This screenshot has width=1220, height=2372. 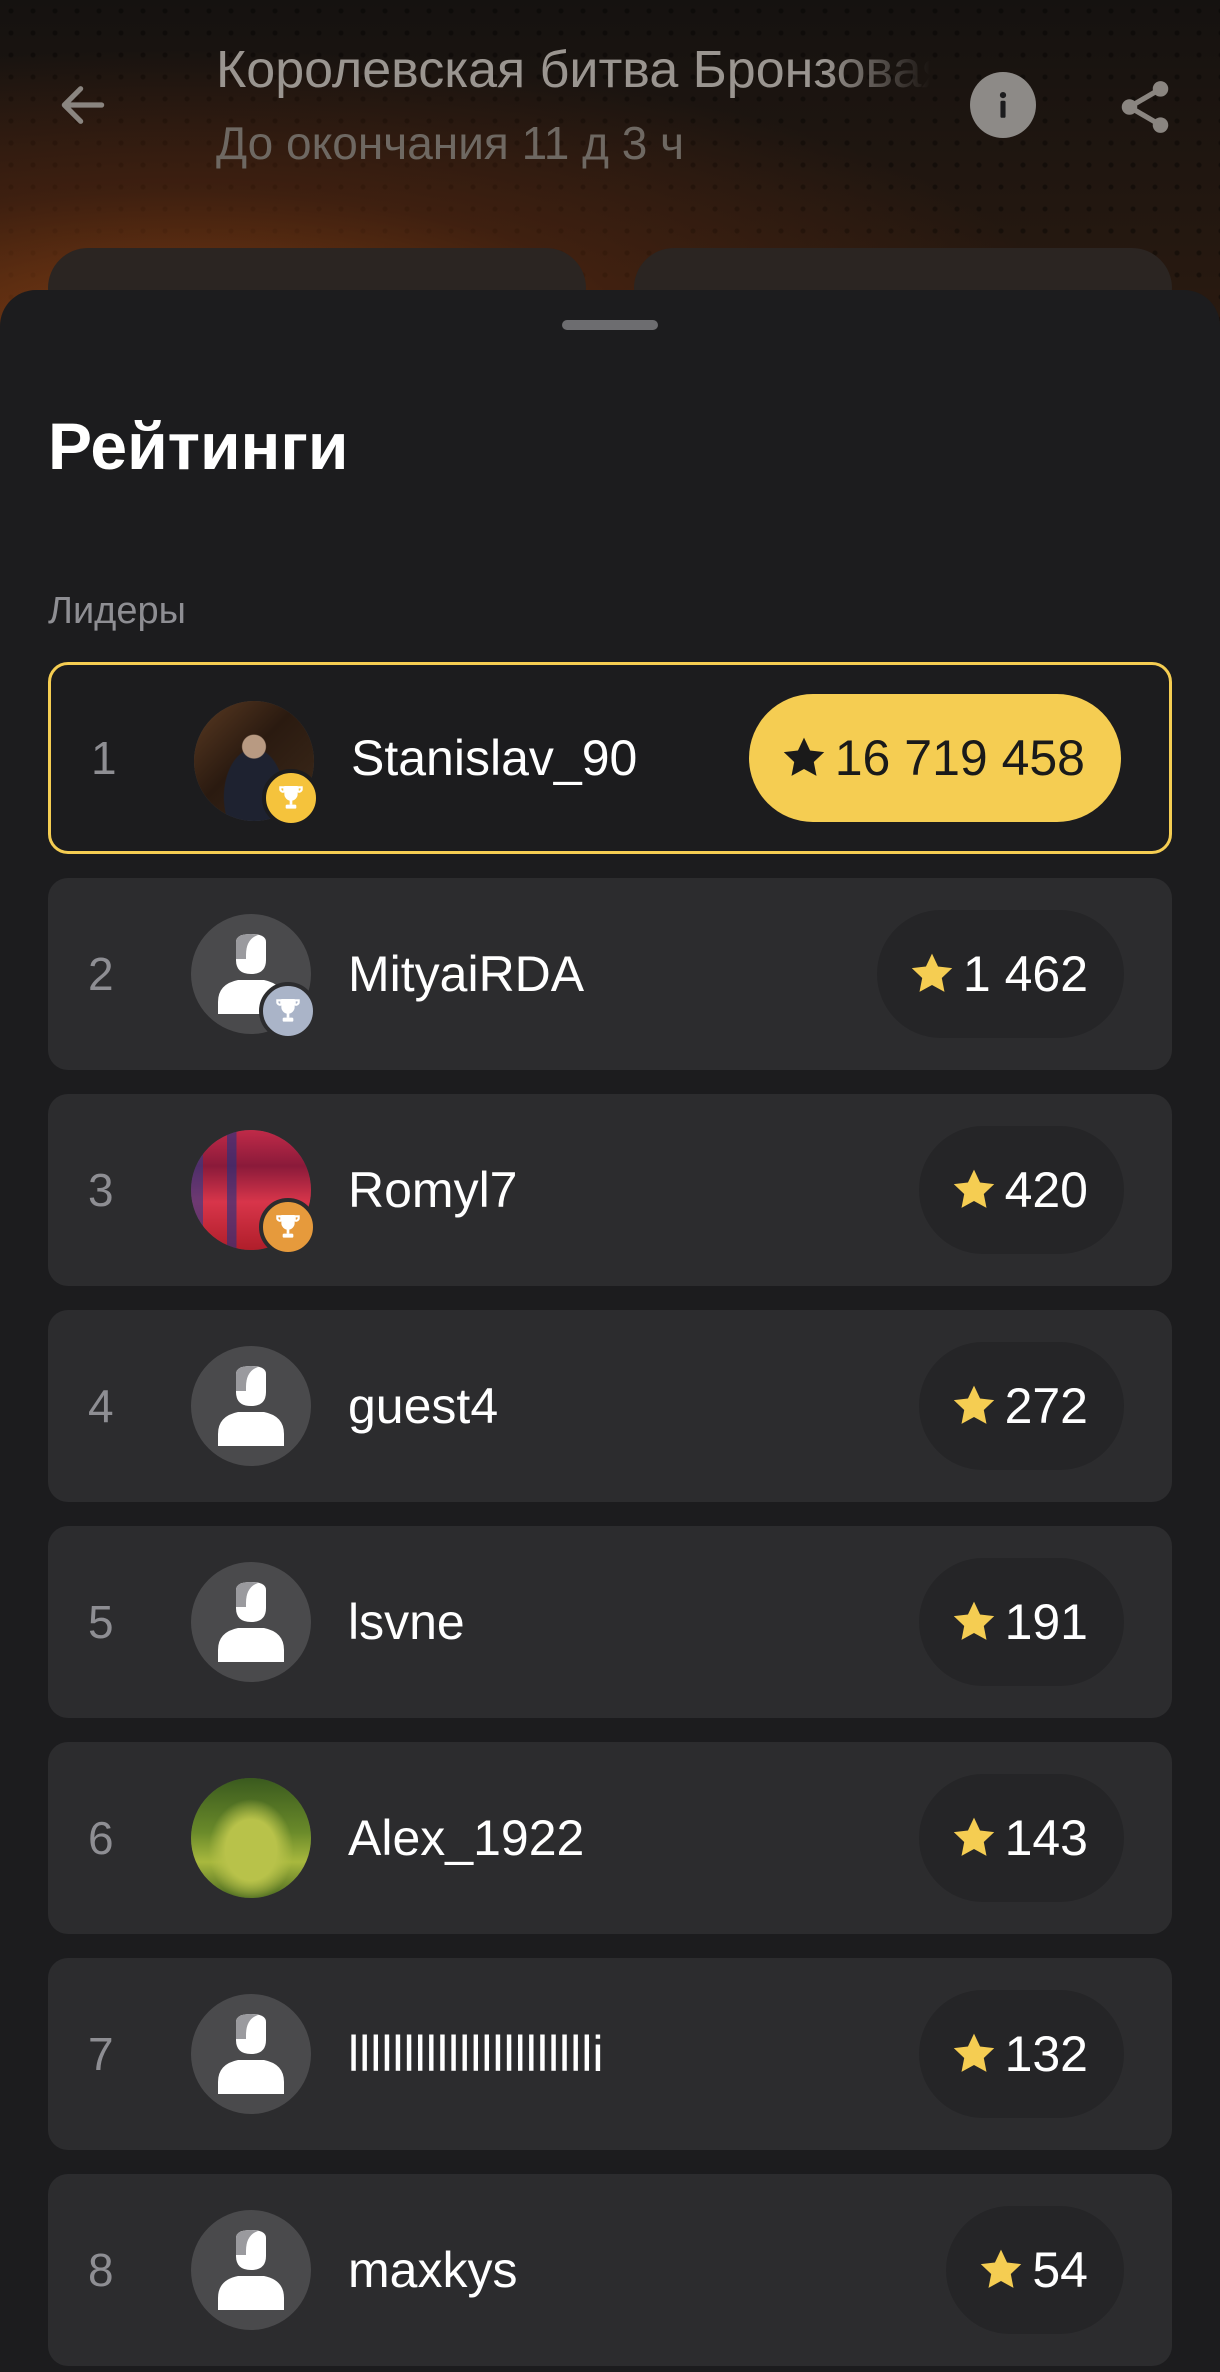 I want to click on silver-trophy-icon, so click(x=288, y=1011).